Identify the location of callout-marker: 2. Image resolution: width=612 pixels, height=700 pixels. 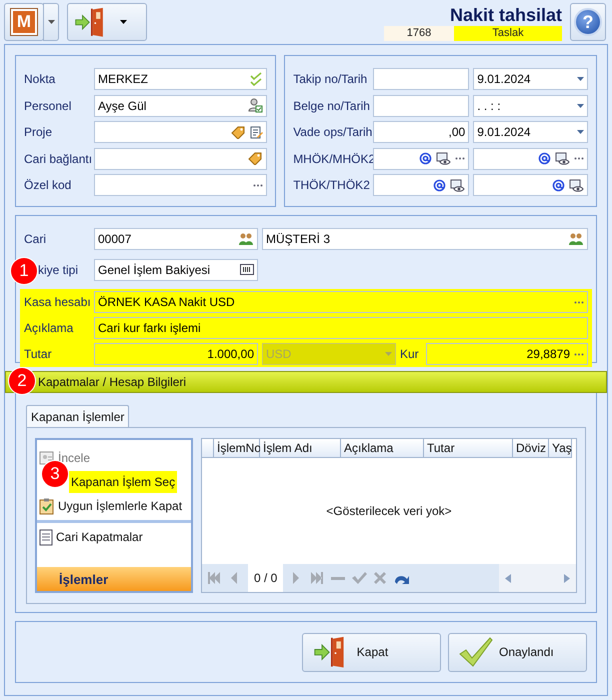
(22, 381).